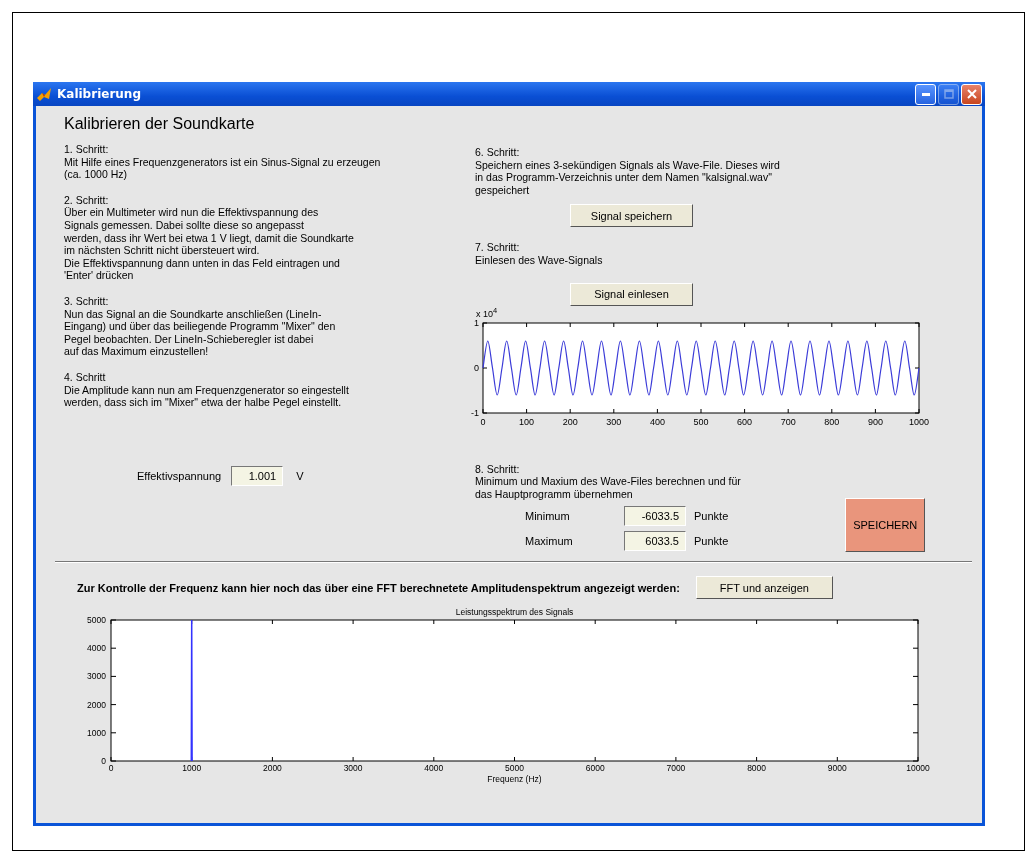 This screenshot has height=864, width=1036. Describe the element at coordinates (570, 421) in the screenshot. I see `tick-label: 200` at that location.